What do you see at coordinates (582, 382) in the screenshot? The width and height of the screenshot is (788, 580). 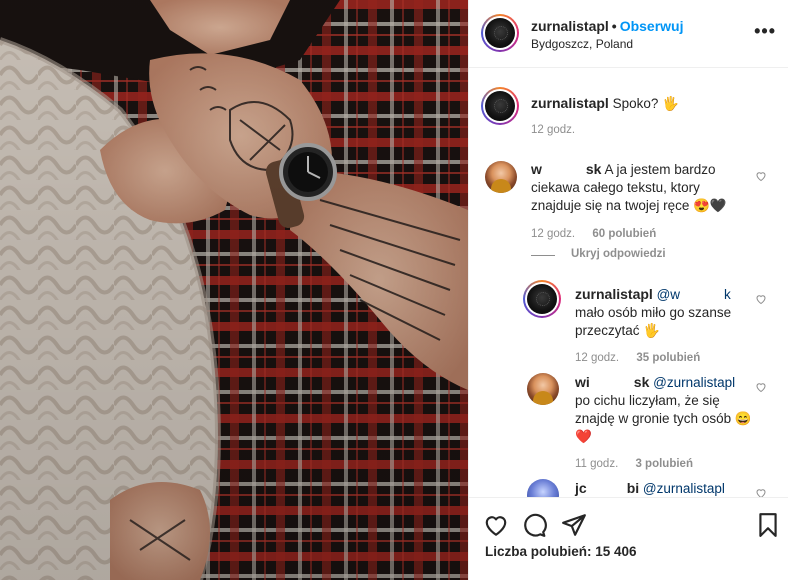 I see `reply-username: wi` at bounding box center [582, 382].